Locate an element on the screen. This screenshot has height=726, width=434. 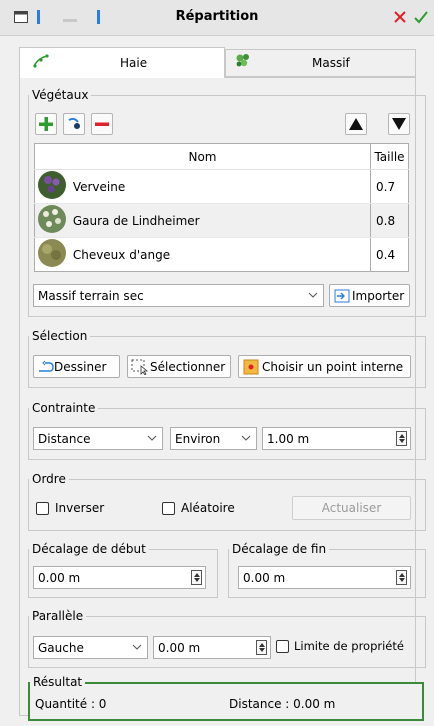
add-plant-button is located at coordinates (46, 124).